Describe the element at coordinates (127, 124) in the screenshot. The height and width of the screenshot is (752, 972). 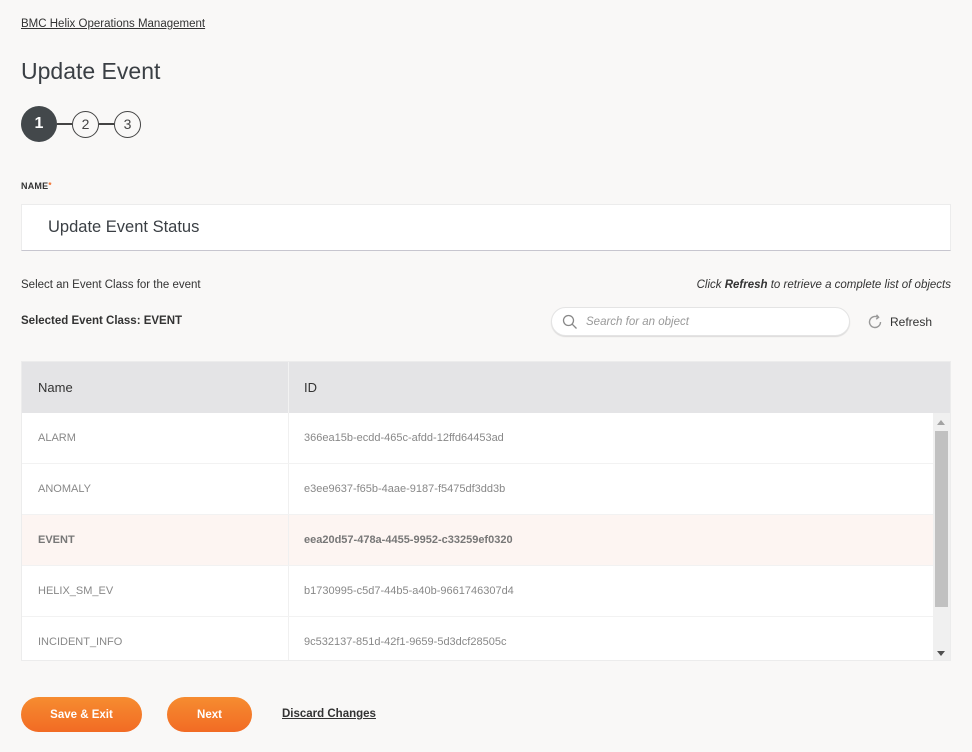
I see `step-3: 3` at that location.